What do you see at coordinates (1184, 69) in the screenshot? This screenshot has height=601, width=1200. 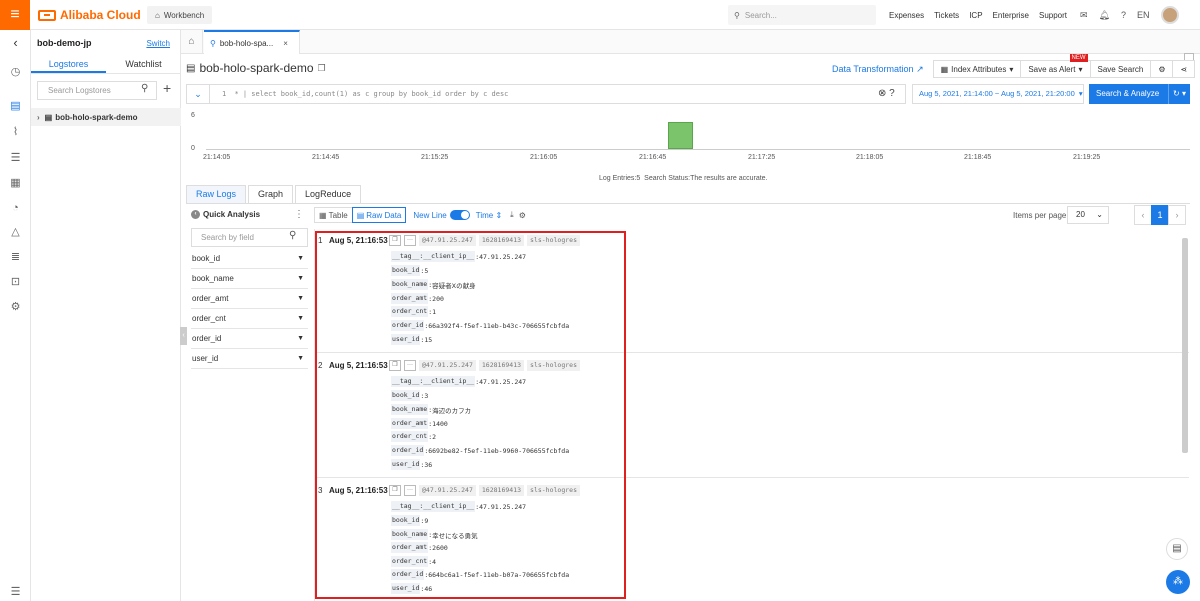 I see `share-button: ⋖` at bounding box center [1184, 69].